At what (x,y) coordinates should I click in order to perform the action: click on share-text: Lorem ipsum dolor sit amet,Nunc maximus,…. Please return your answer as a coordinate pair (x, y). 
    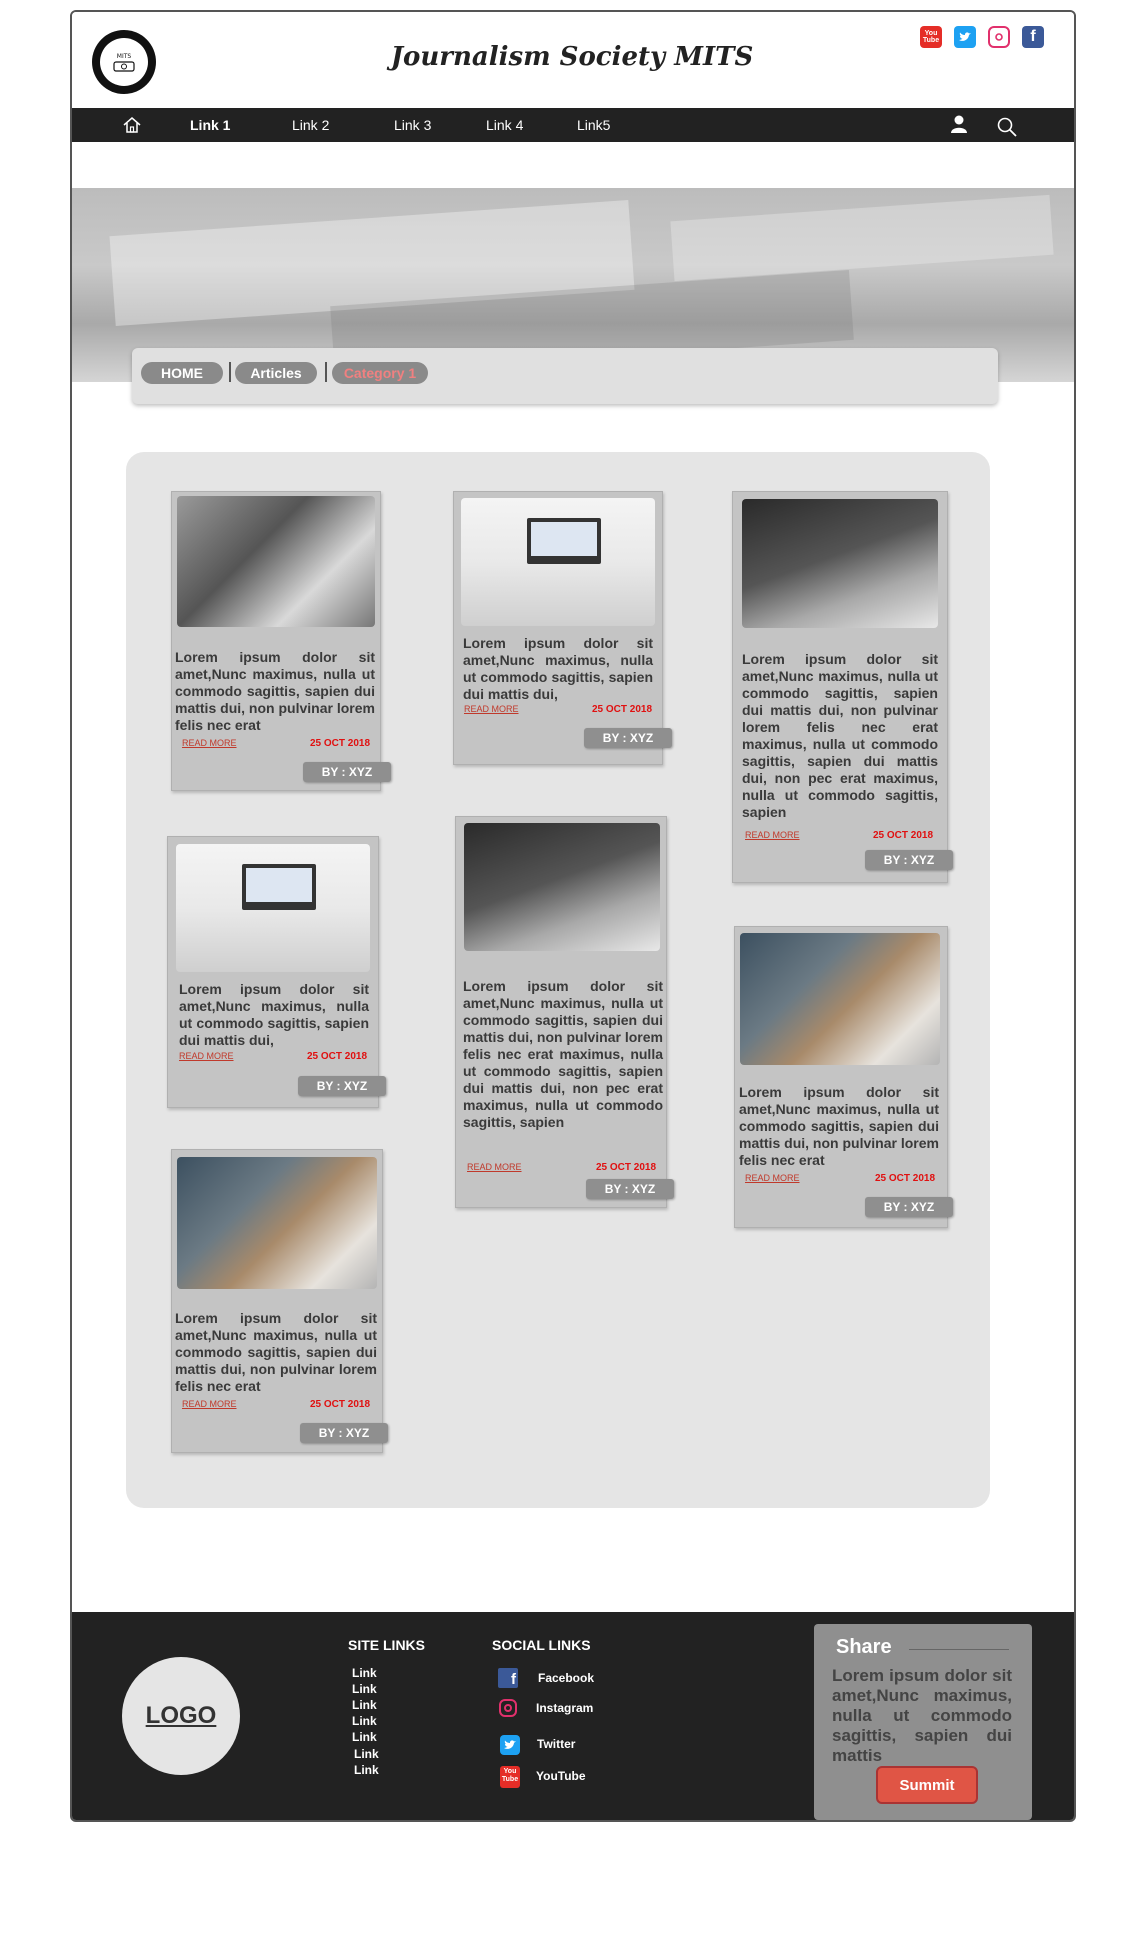
    Looking at the image, I should click on (922, 1715).